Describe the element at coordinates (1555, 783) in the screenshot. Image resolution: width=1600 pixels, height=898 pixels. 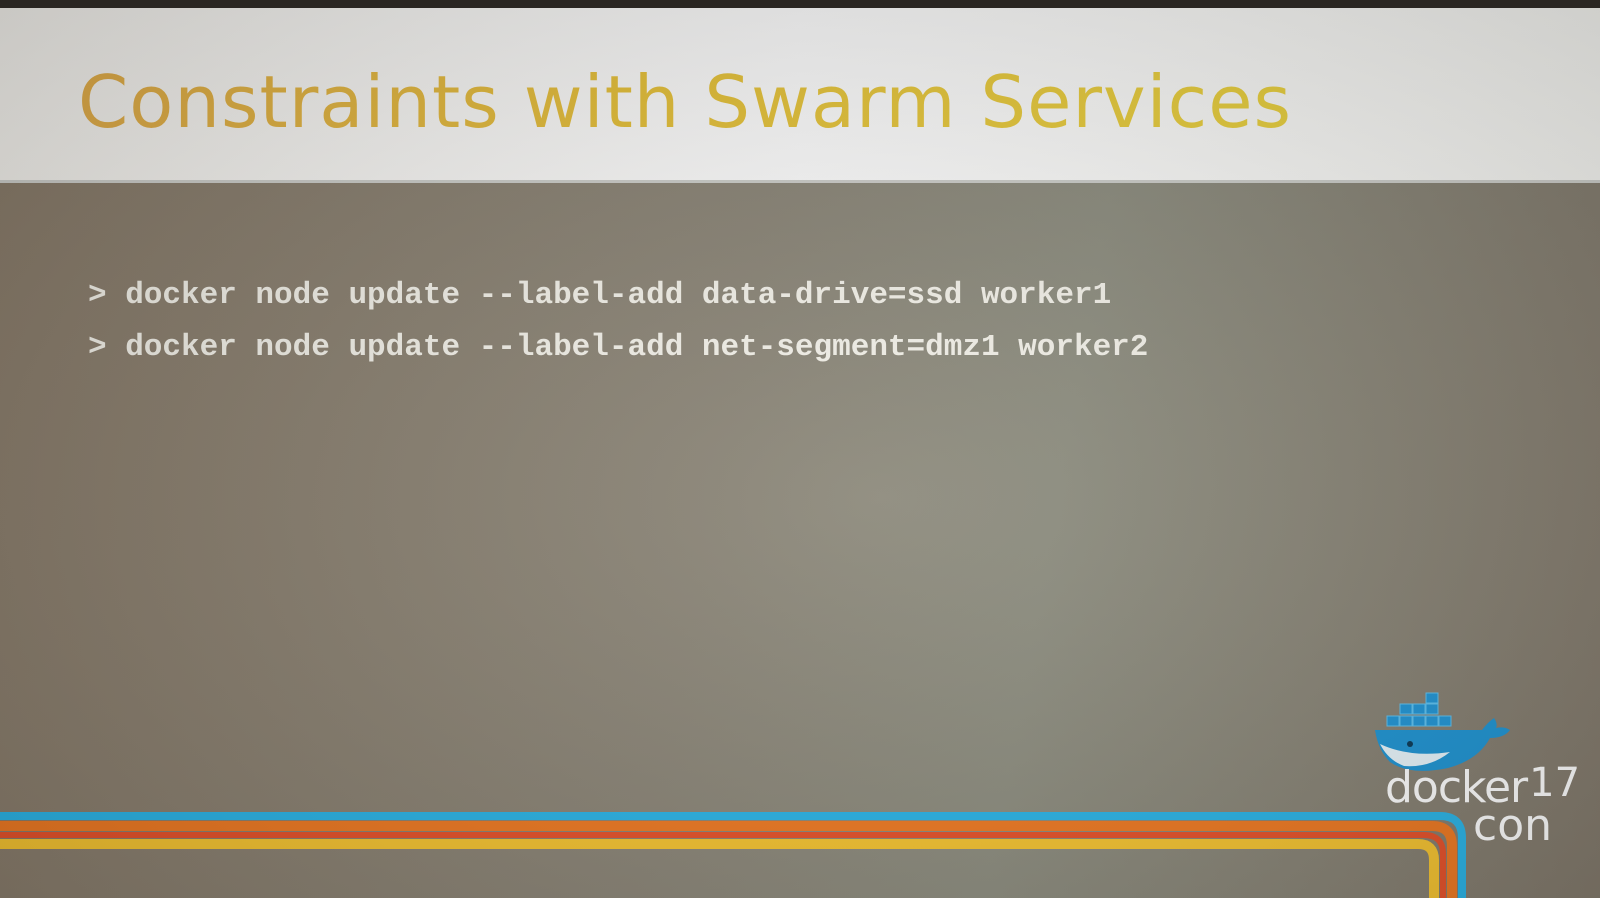
I see `logo-year: 17` at that location.